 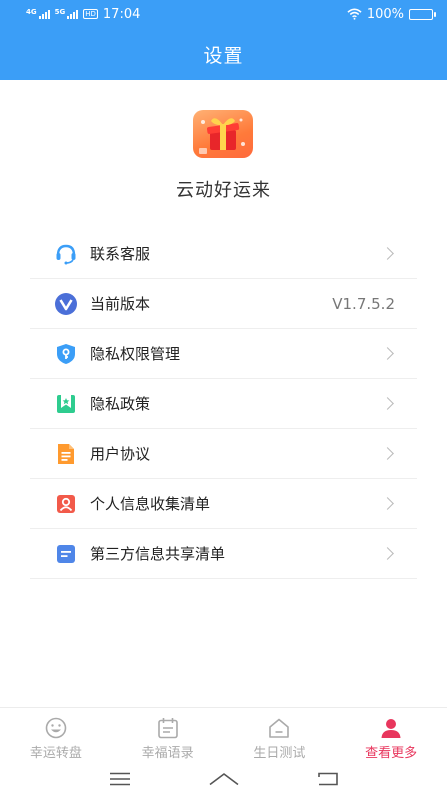 I want to click on person-card-icon, so click(x=66, y=504).